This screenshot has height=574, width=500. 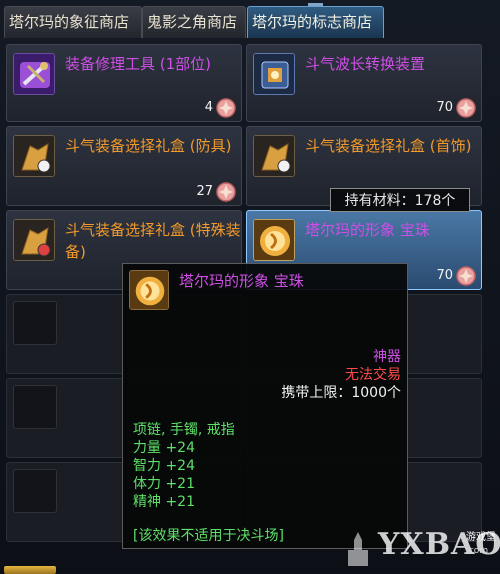 I want to click on watermark-domain: .com, so click(x=477, y=551).